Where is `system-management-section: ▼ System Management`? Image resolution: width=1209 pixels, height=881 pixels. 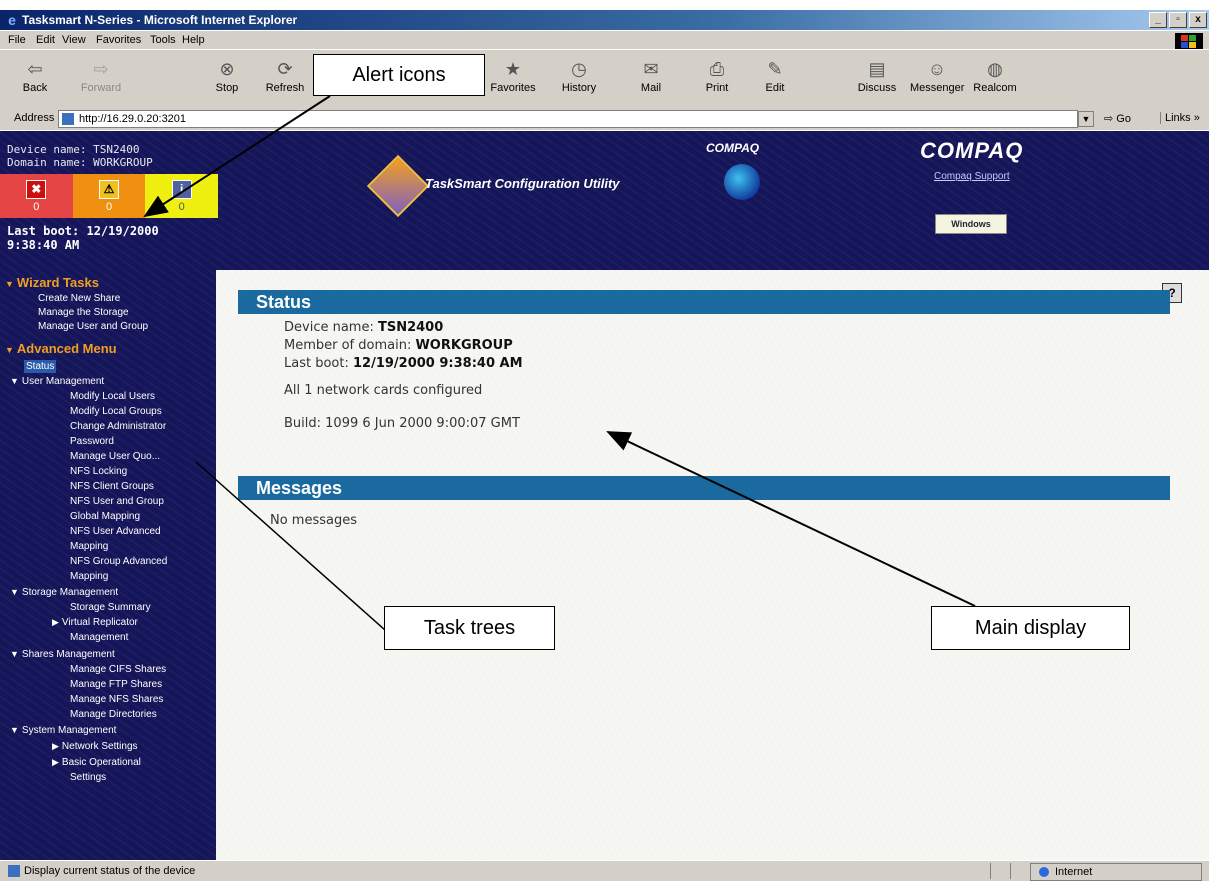 system-management-section: ▼ System Management is located at coordinates (63, 730).